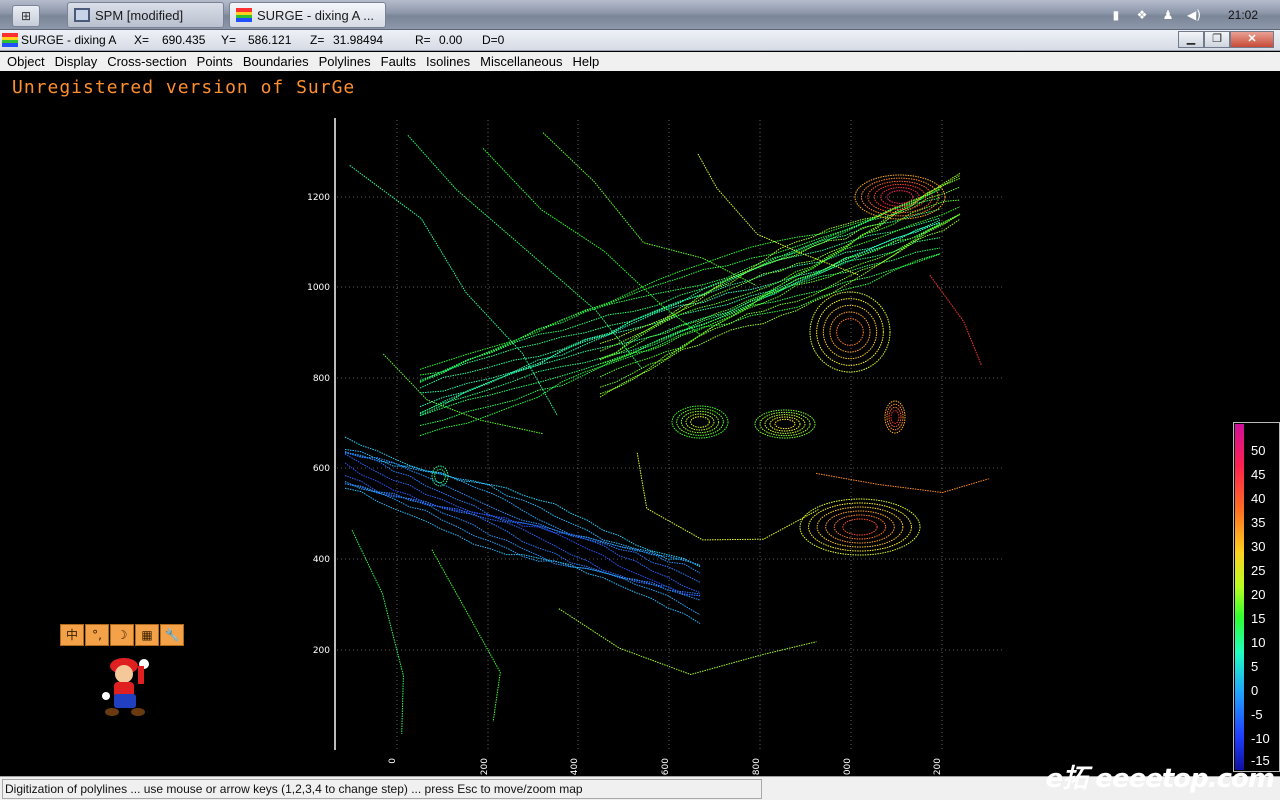  Describe the element at coordinates (26, 61) in the screenshot. I see `menu-object: Object` at that location.